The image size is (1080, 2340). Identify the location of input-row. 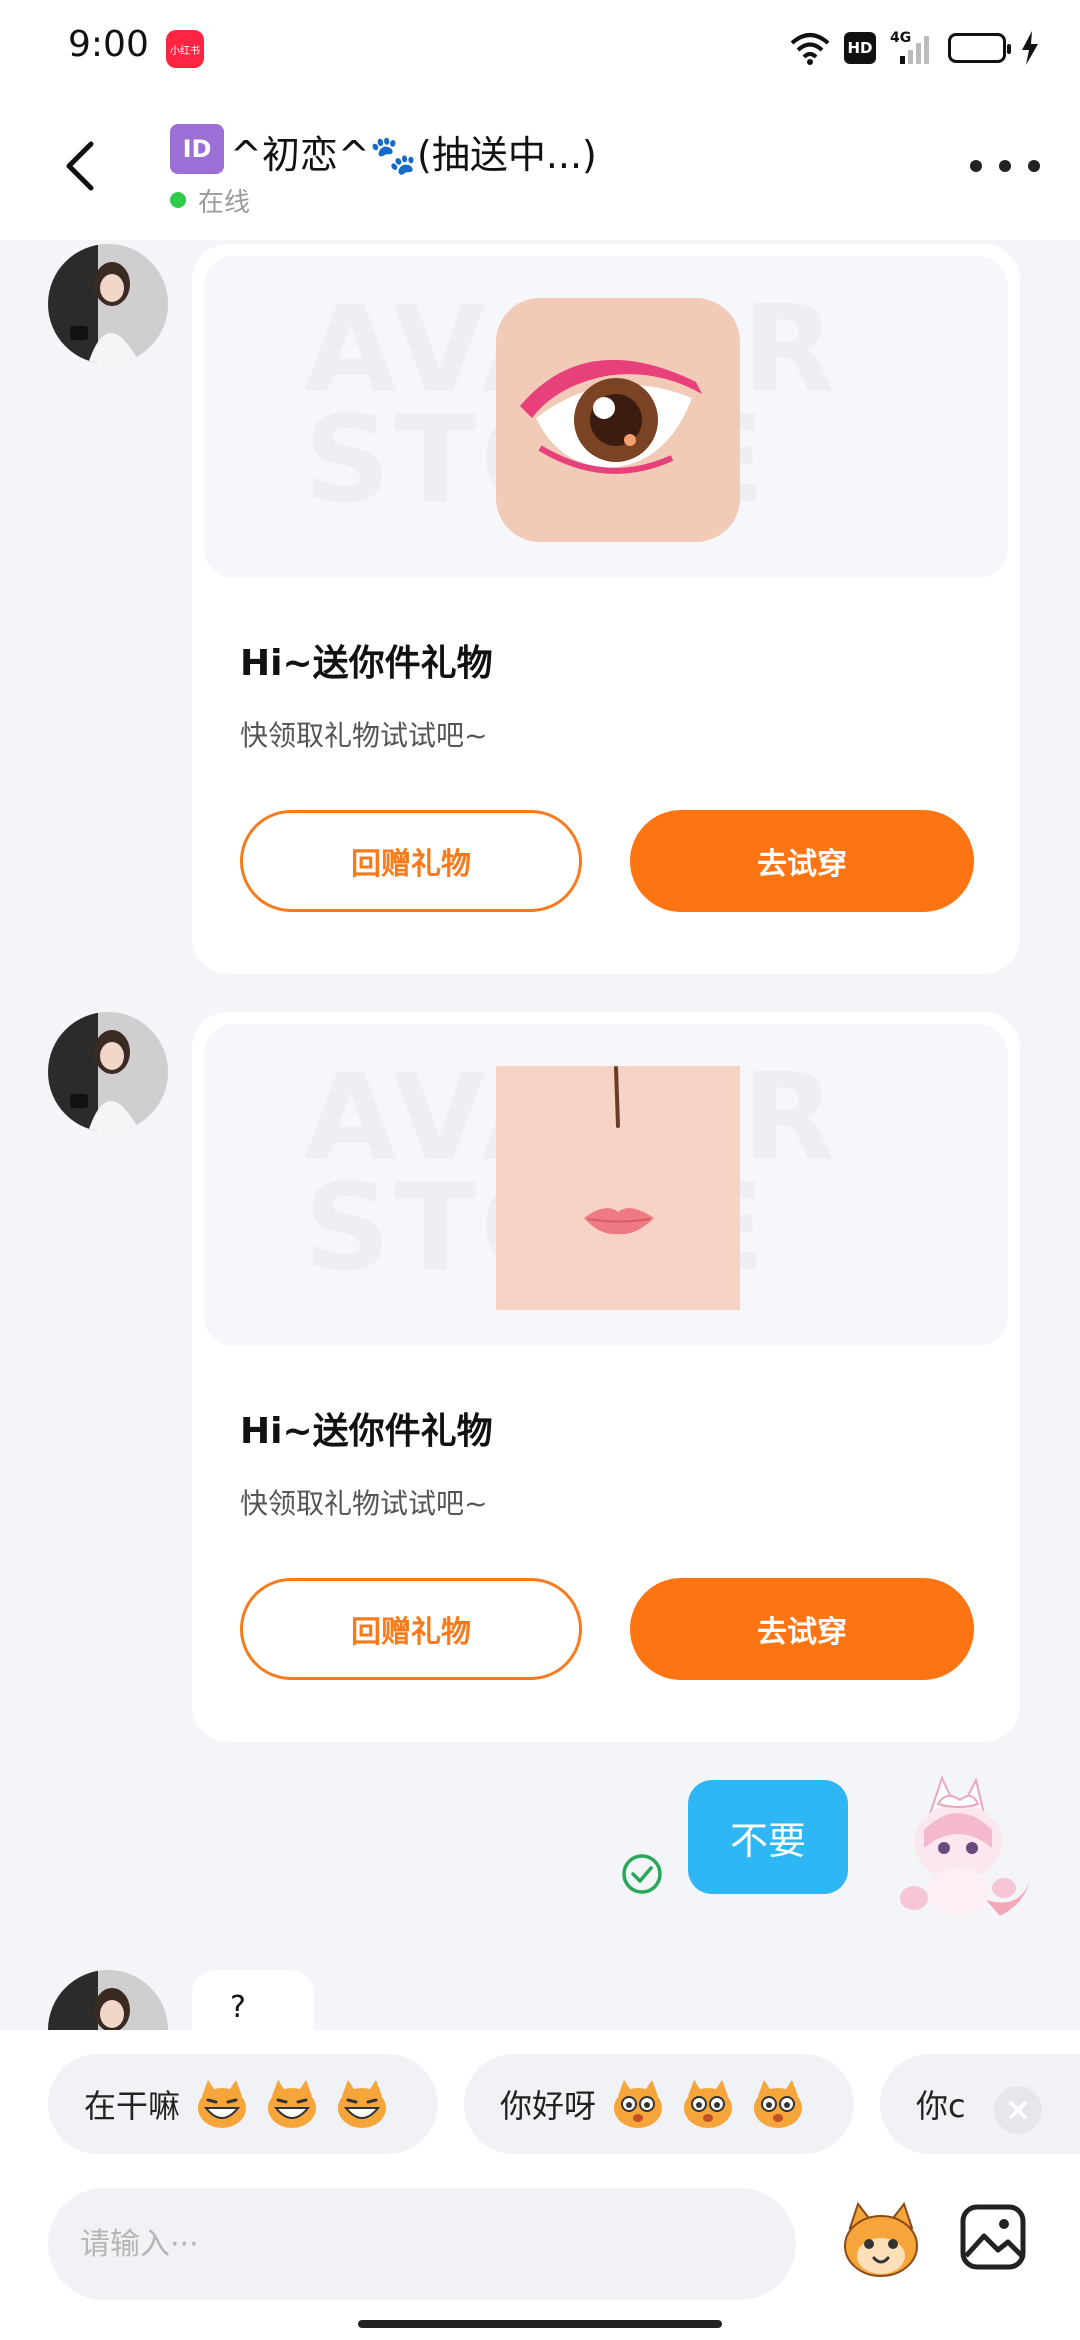
(540, 2244).